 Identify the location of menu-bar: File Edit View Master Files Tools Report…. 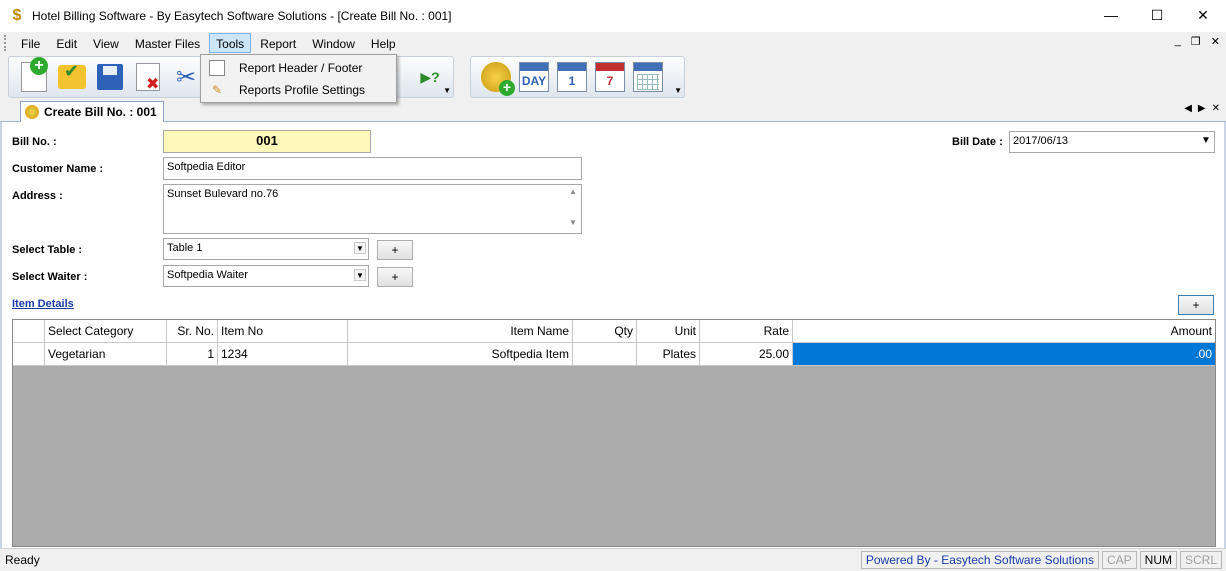
(613, 43).